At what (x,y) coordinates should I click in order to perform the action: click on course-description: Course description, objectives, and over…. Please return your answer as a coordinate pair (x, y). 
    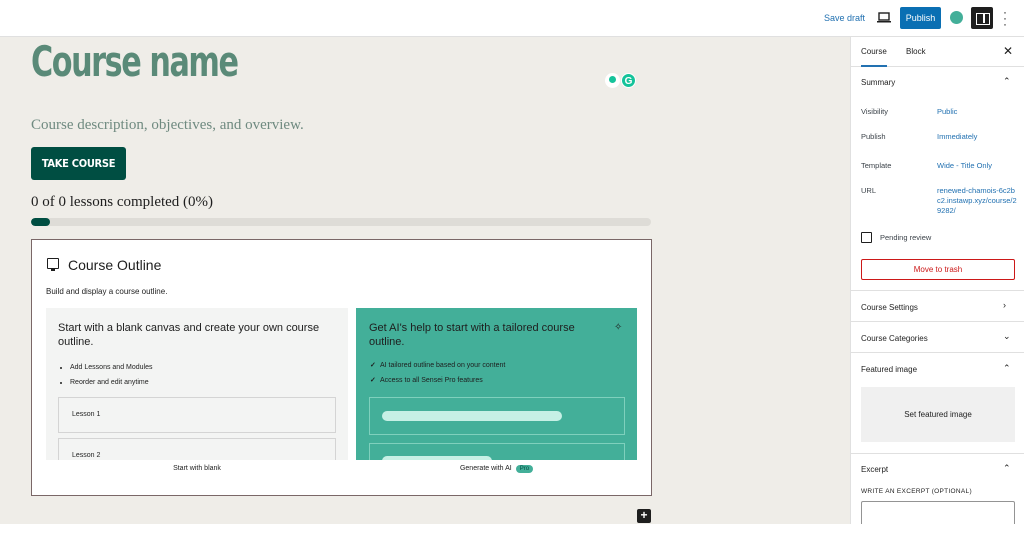
    Looking at the image, I should click on (167, 125).